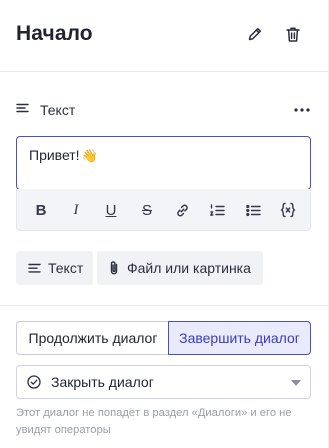 Image resolution: width=329 pixels, height=448 pixels. I want to click on bold-button: B, so click(41, 210).